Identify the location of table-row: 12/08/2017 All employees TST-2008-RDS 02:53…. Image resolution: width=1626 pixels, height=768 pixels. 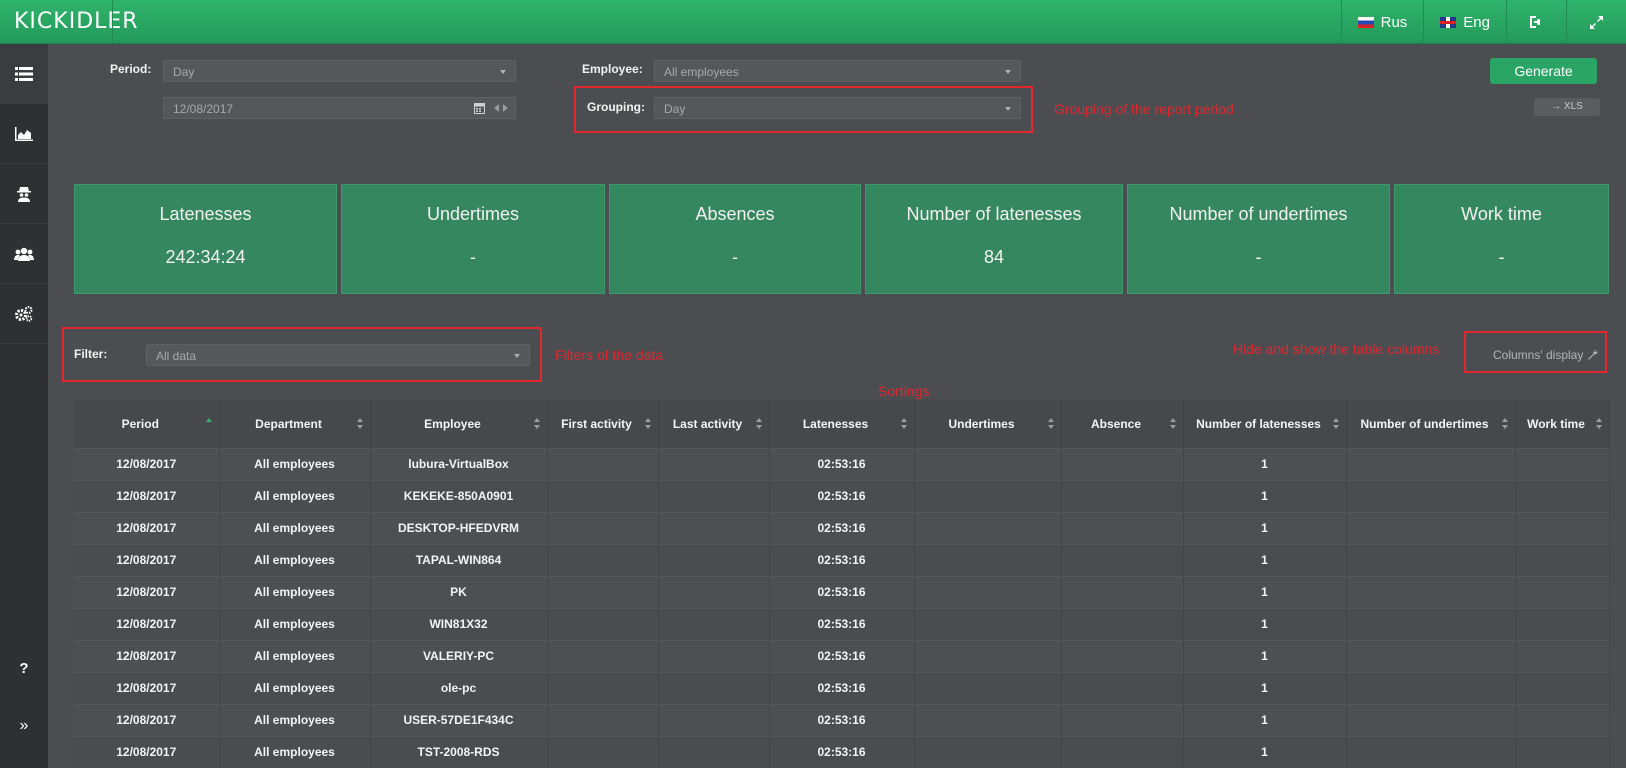
(842, 751).